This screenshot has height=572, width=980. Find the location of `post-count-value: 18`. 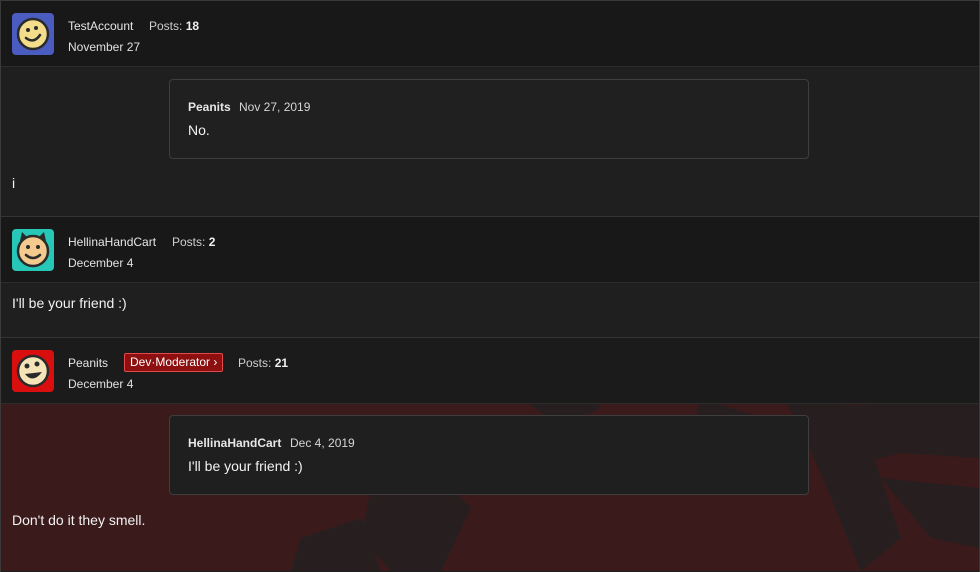

post-count-value: 18 is located at coordinates (192, 26).